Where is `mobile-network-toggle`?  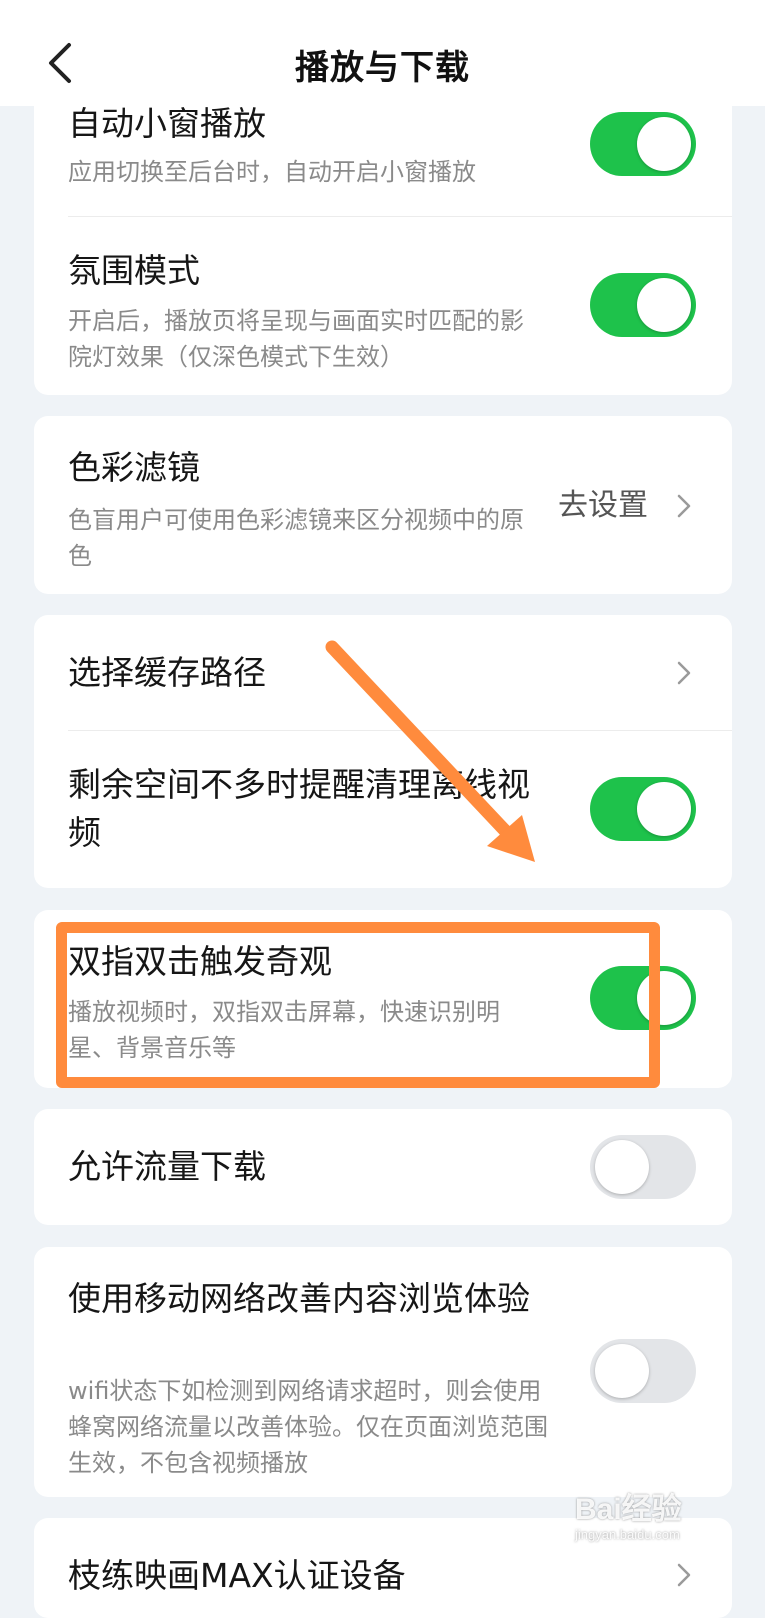
mobile-network-toggle is located at coordinates (643, 1371).